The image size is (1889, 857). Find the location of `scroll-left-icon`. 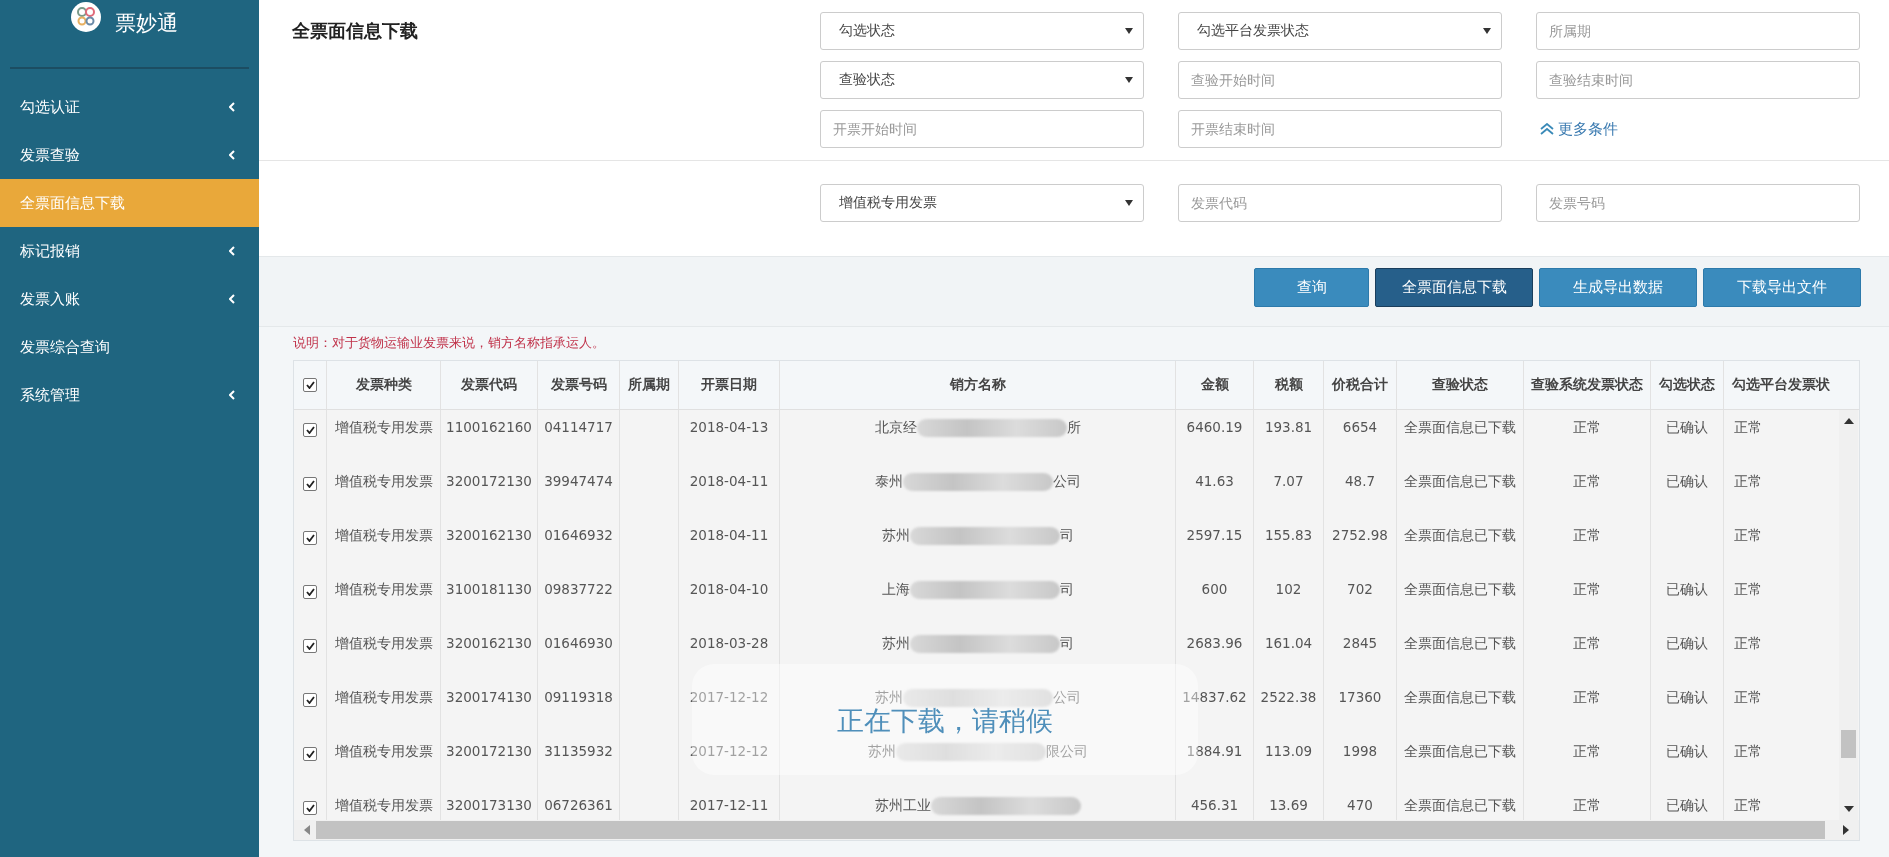

scroll-left-icon is located at coordinates (307, 830).